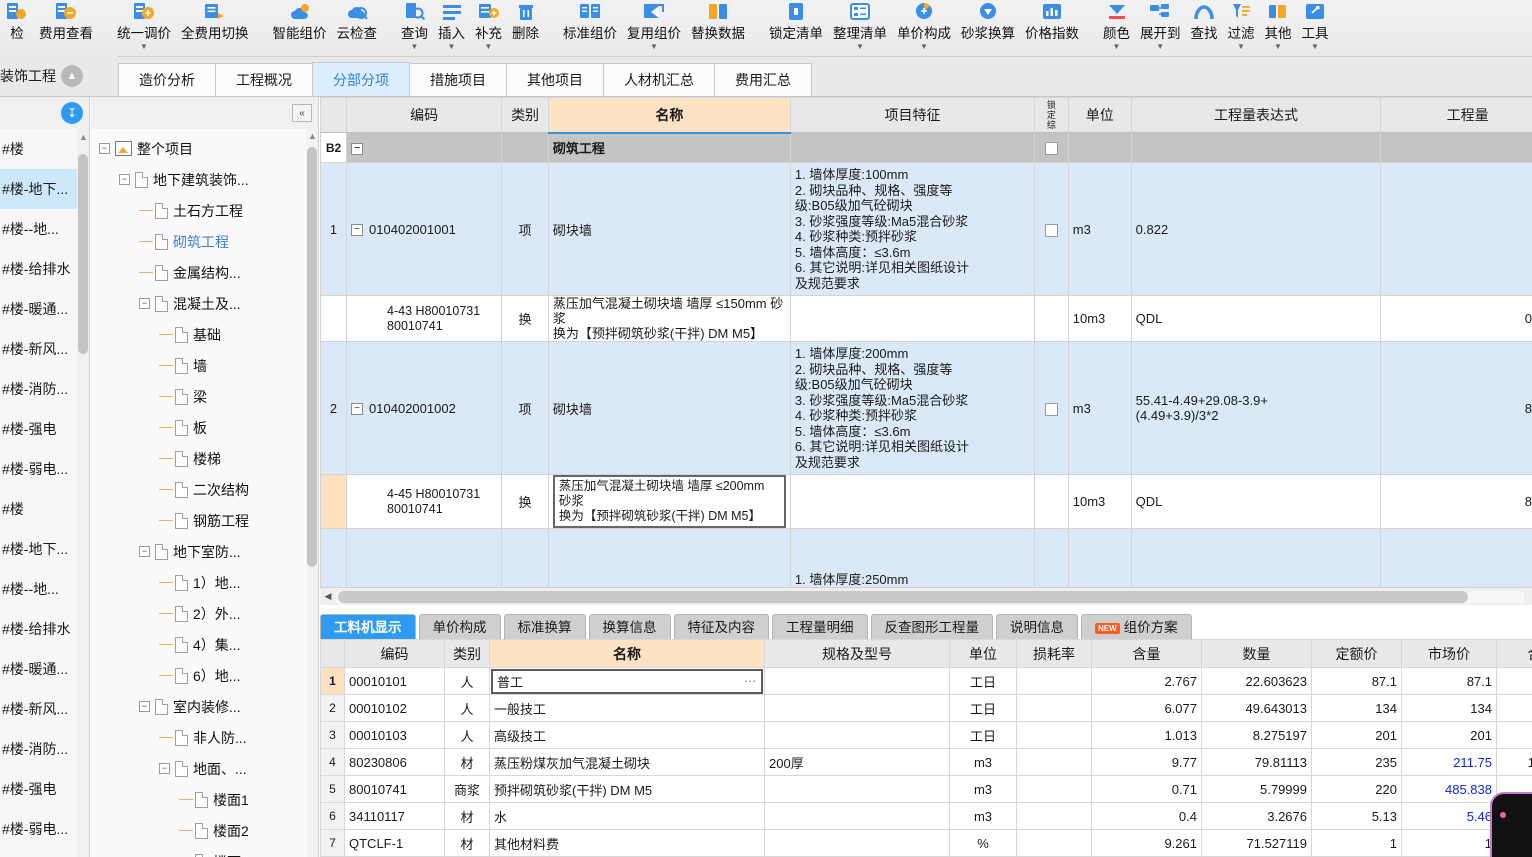 The width and height of the screenshot is (1532, 857). What do you see at coordinates (204, 148) in the screenshot?
I see `tree-node: − 整个项目` at bounding box center [204, 148].